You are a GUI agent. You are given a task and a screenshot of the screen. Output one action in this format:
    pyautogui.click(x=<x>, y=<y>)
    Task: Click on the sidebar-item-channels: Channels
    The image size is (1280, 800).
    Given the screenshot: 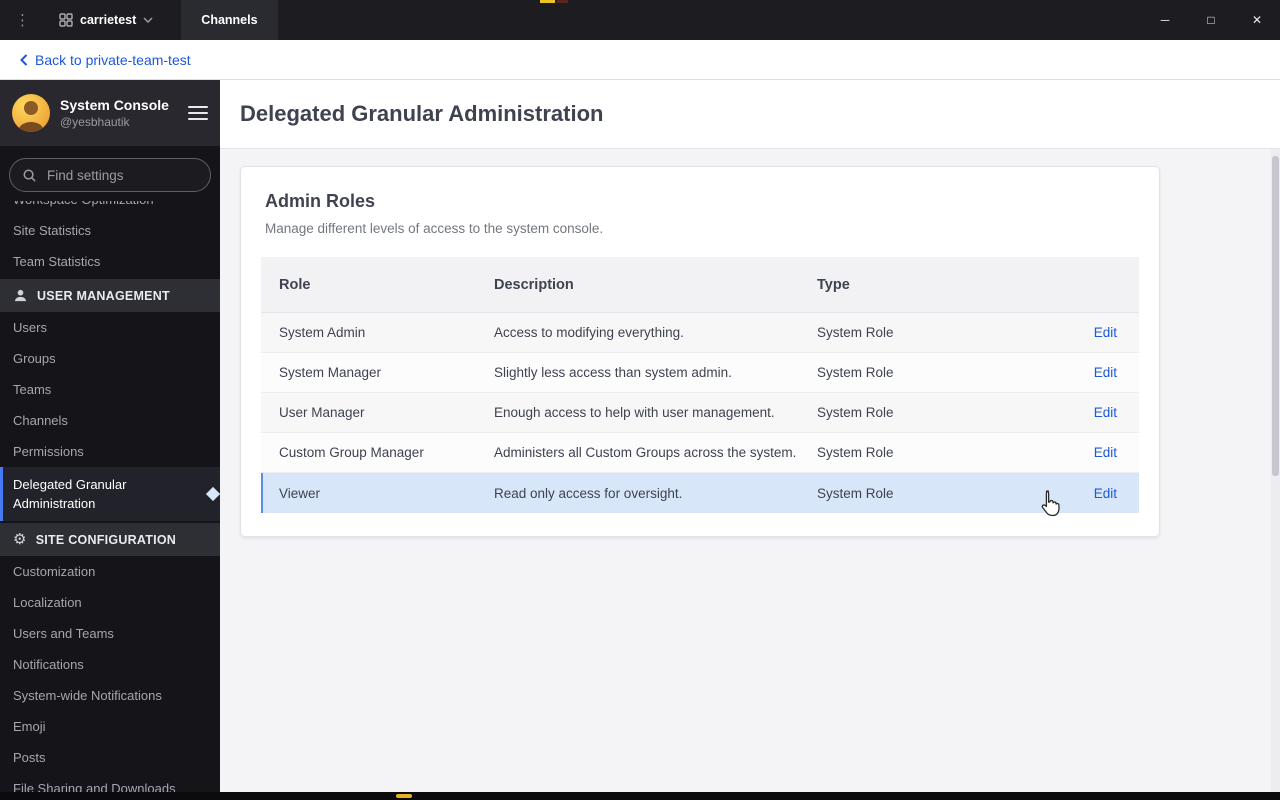 What is the action you would take?
    pyautogui.click(x=110, y=420)
    